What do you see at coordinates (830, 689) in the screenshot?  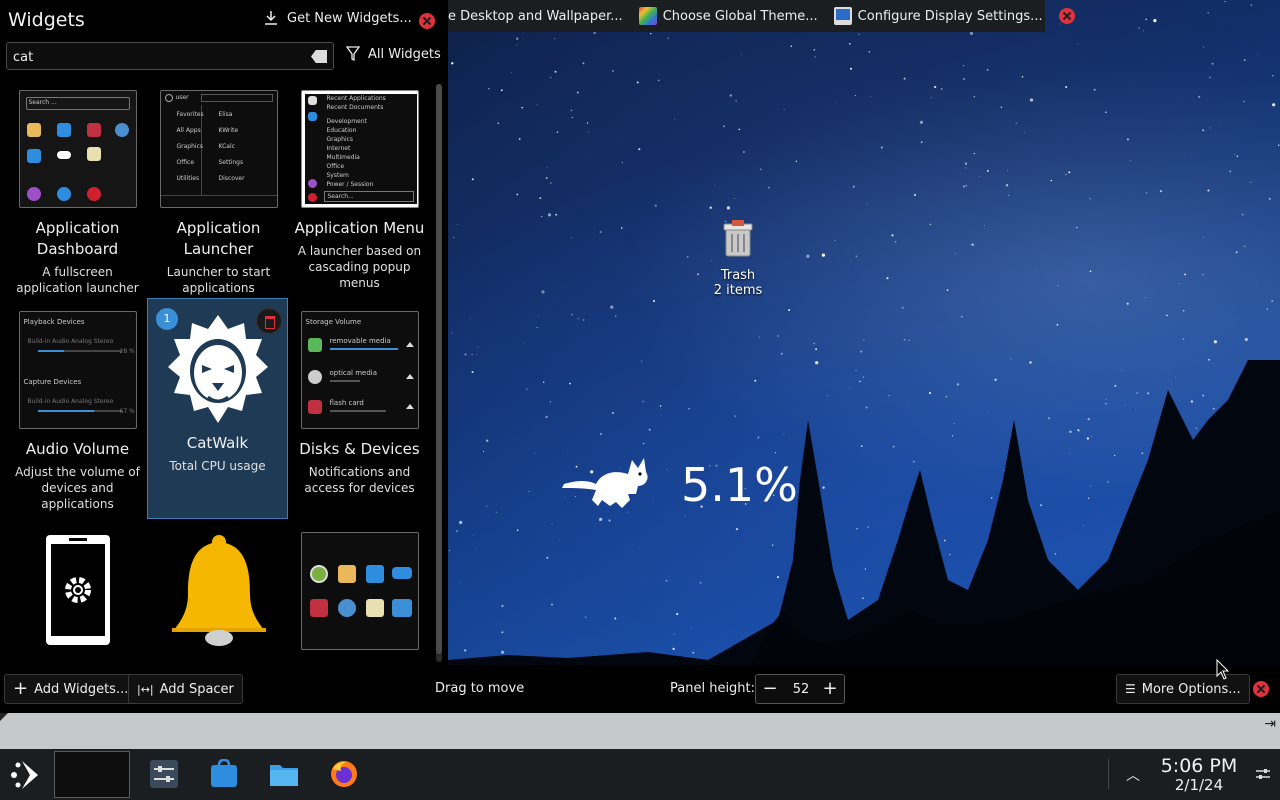 I see `increase-height-button: +` at bounding box center [830, 689].